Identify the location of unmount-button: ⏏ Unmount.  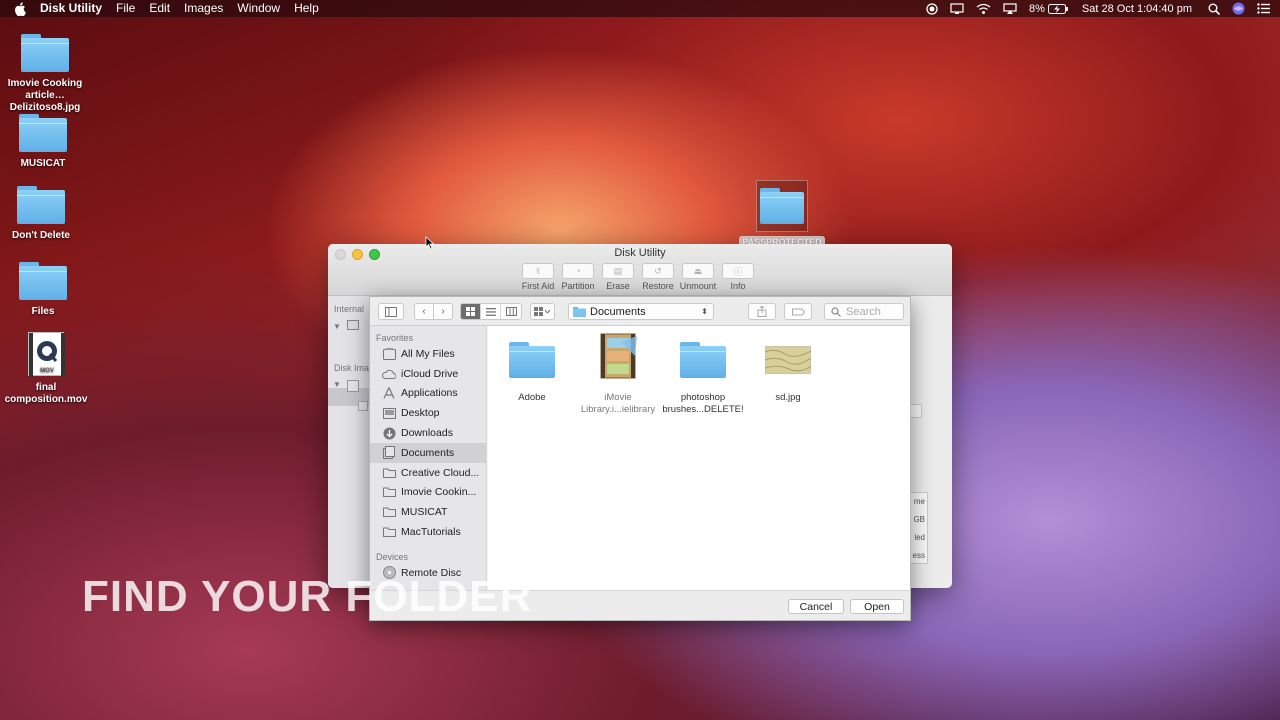
(698, 277).